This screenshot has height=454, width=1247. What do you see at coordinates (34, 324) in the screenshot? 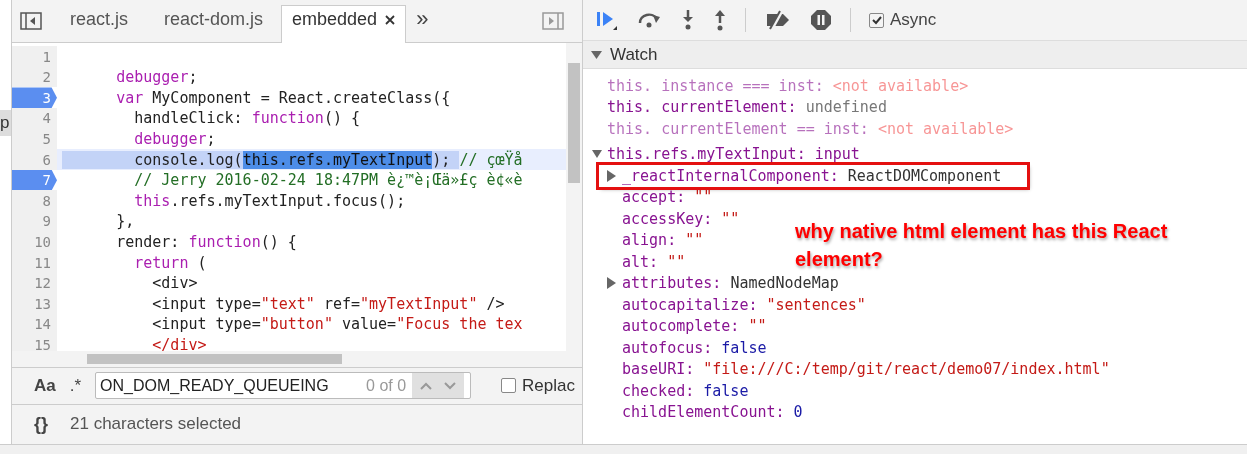
I see `line-number: 14` at bounding box center [34, 324].